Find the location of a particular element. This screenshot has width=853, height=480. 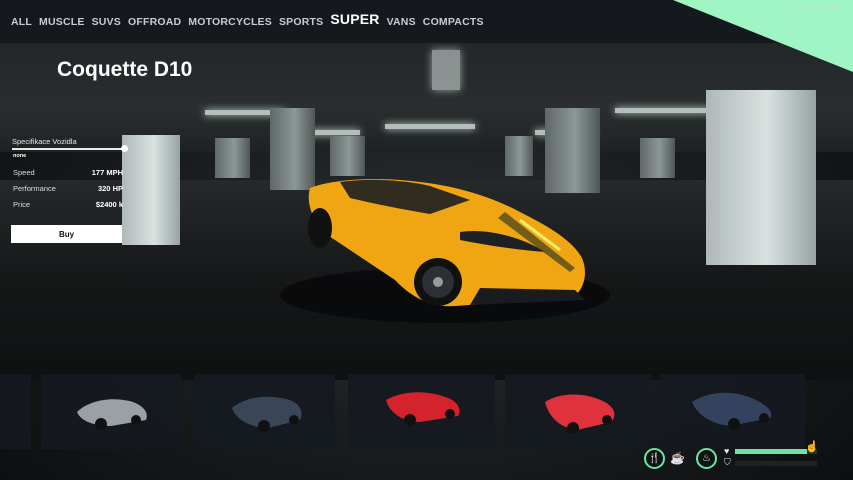

spec-slider-handle is located at coordinates (124, 148).